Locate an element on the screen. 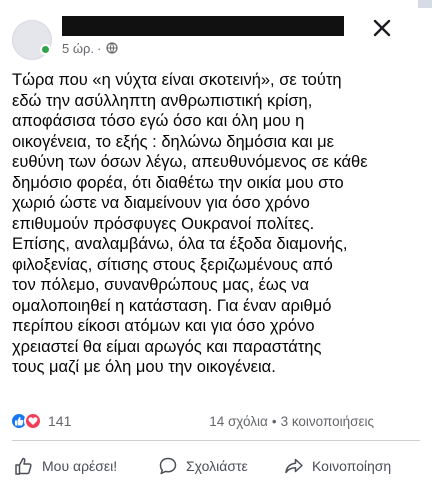 This screenshot has width=432, height=504. like-button: Μου αρέσει! is located at coordinates (65, 466).